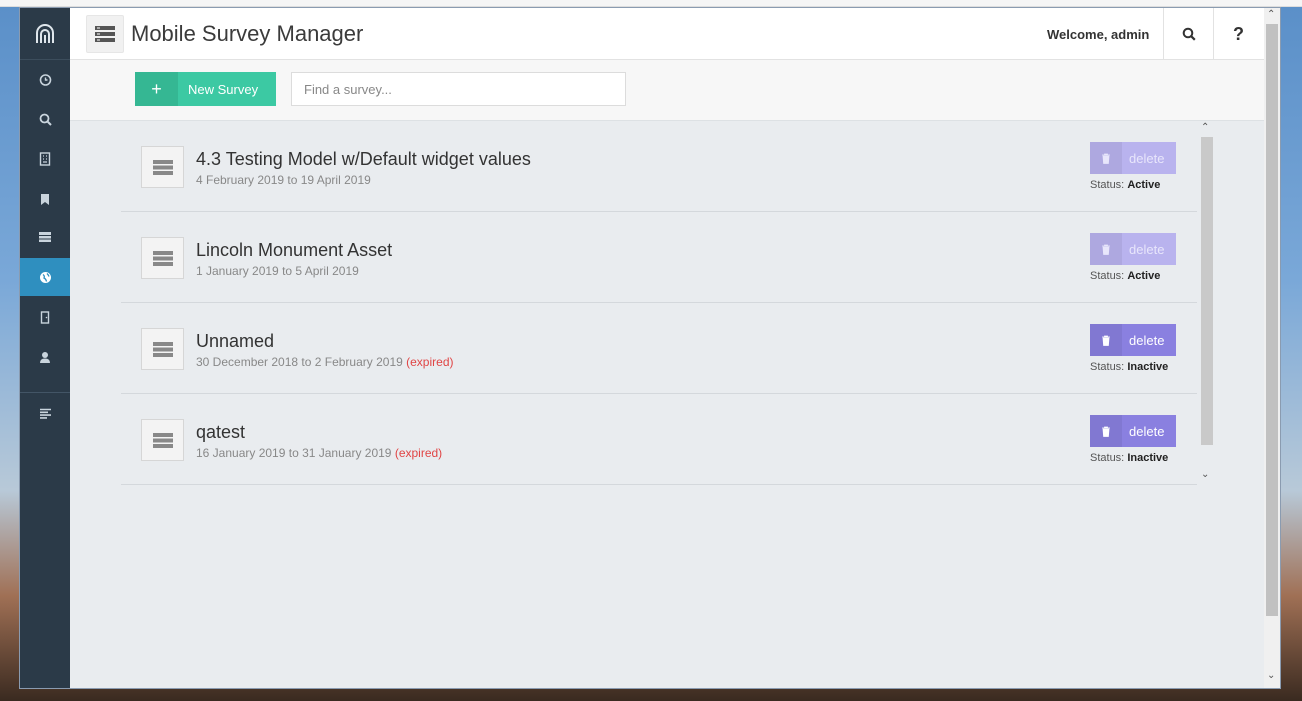 The height and width of the screenshot is (701, 1302). I want to click on plus-icon: +, so click(156, 89).